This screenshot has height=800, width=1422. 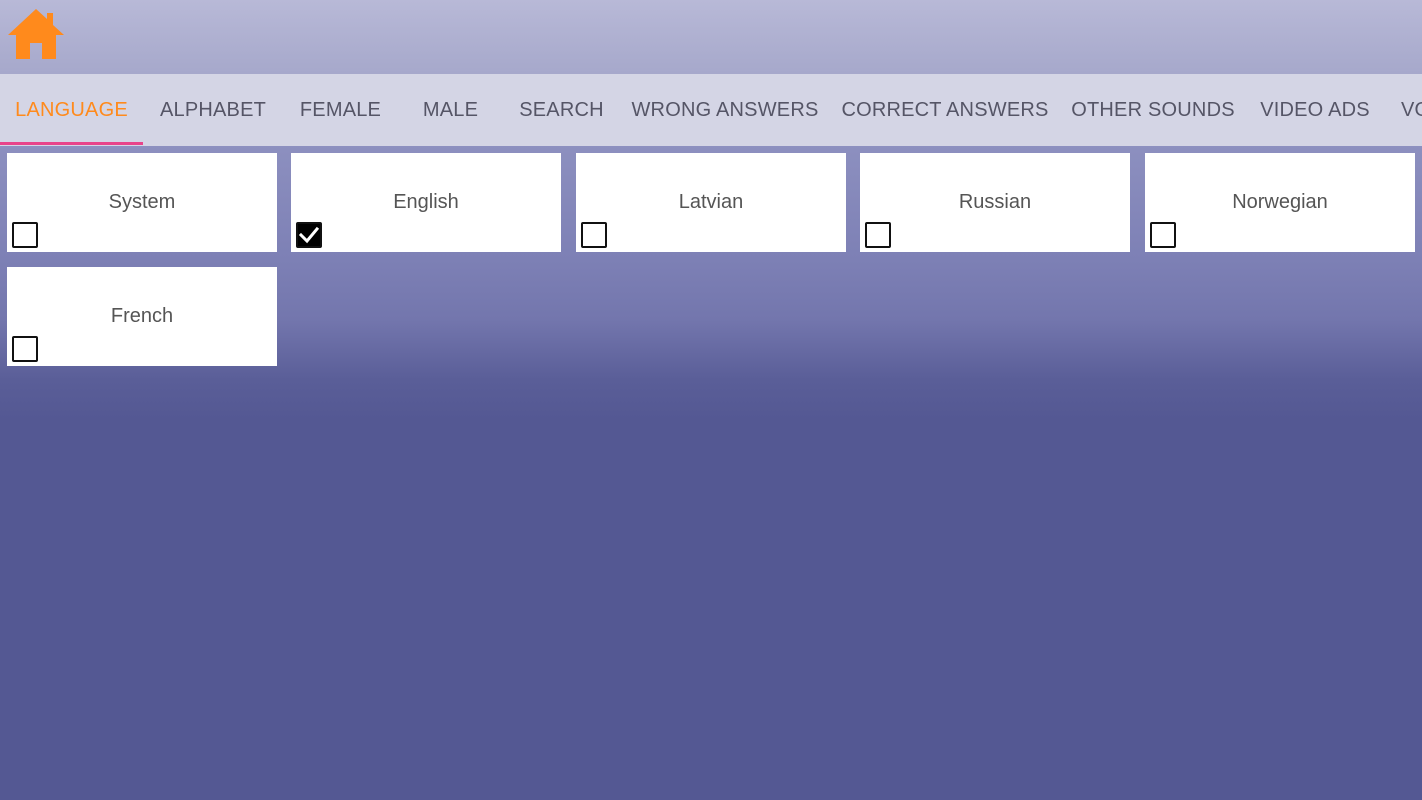 I want to click on language-card-french: French, so click(x=142, y=316).